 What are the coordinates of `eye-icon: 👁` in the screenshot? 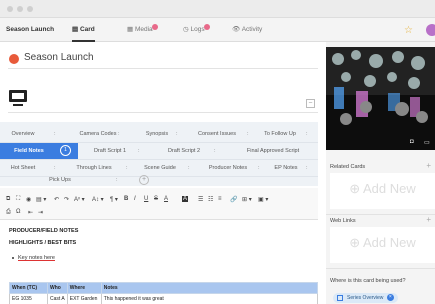 It's located at (237, 29).